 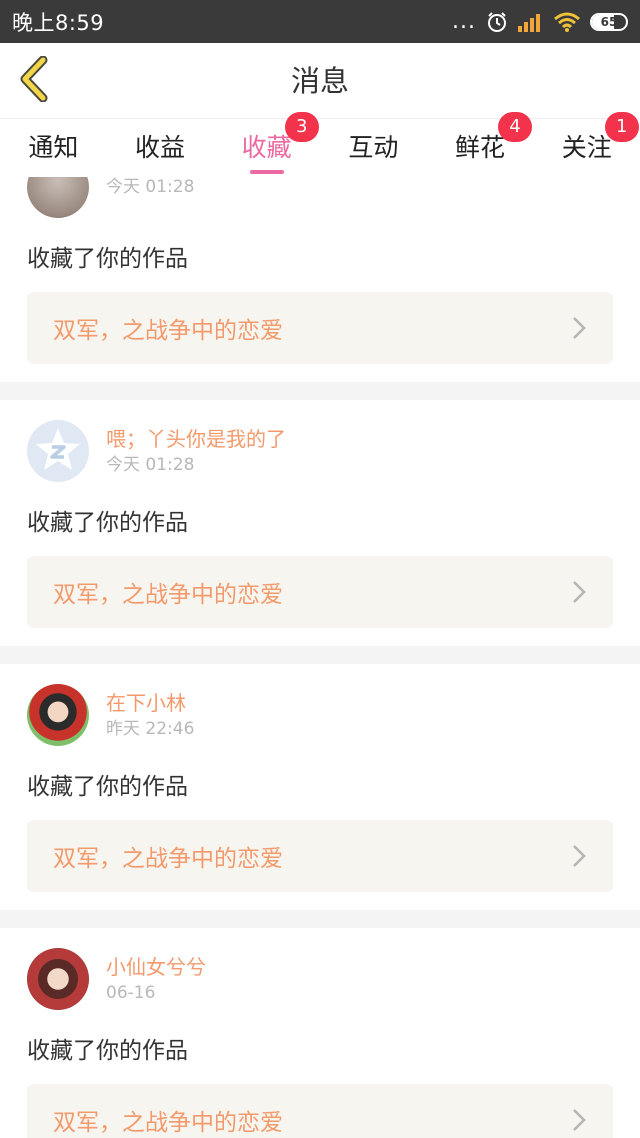 I want to click on header: 消息, so click(x=320, y=81).